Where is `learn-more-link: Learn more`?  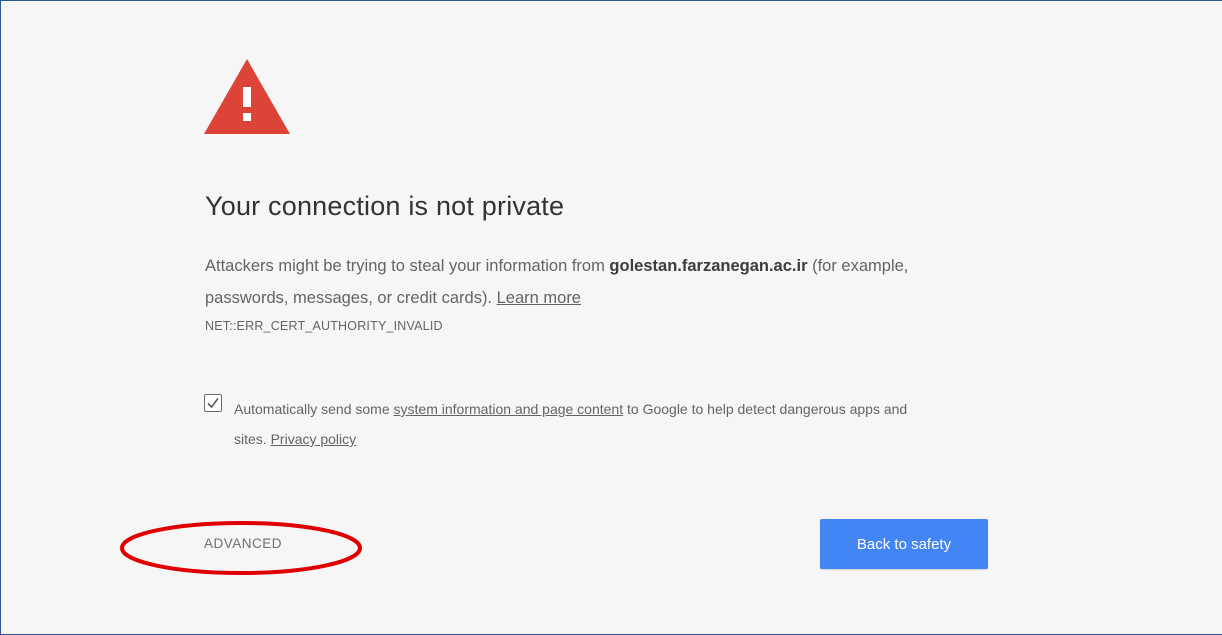 learn-more-link: Learn more is located at coordinates (539, 298).